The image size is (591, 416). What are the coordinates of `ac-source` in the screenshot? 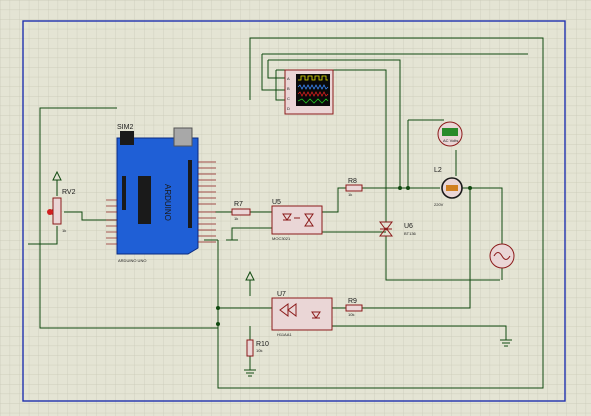 It's located at (502, 256).